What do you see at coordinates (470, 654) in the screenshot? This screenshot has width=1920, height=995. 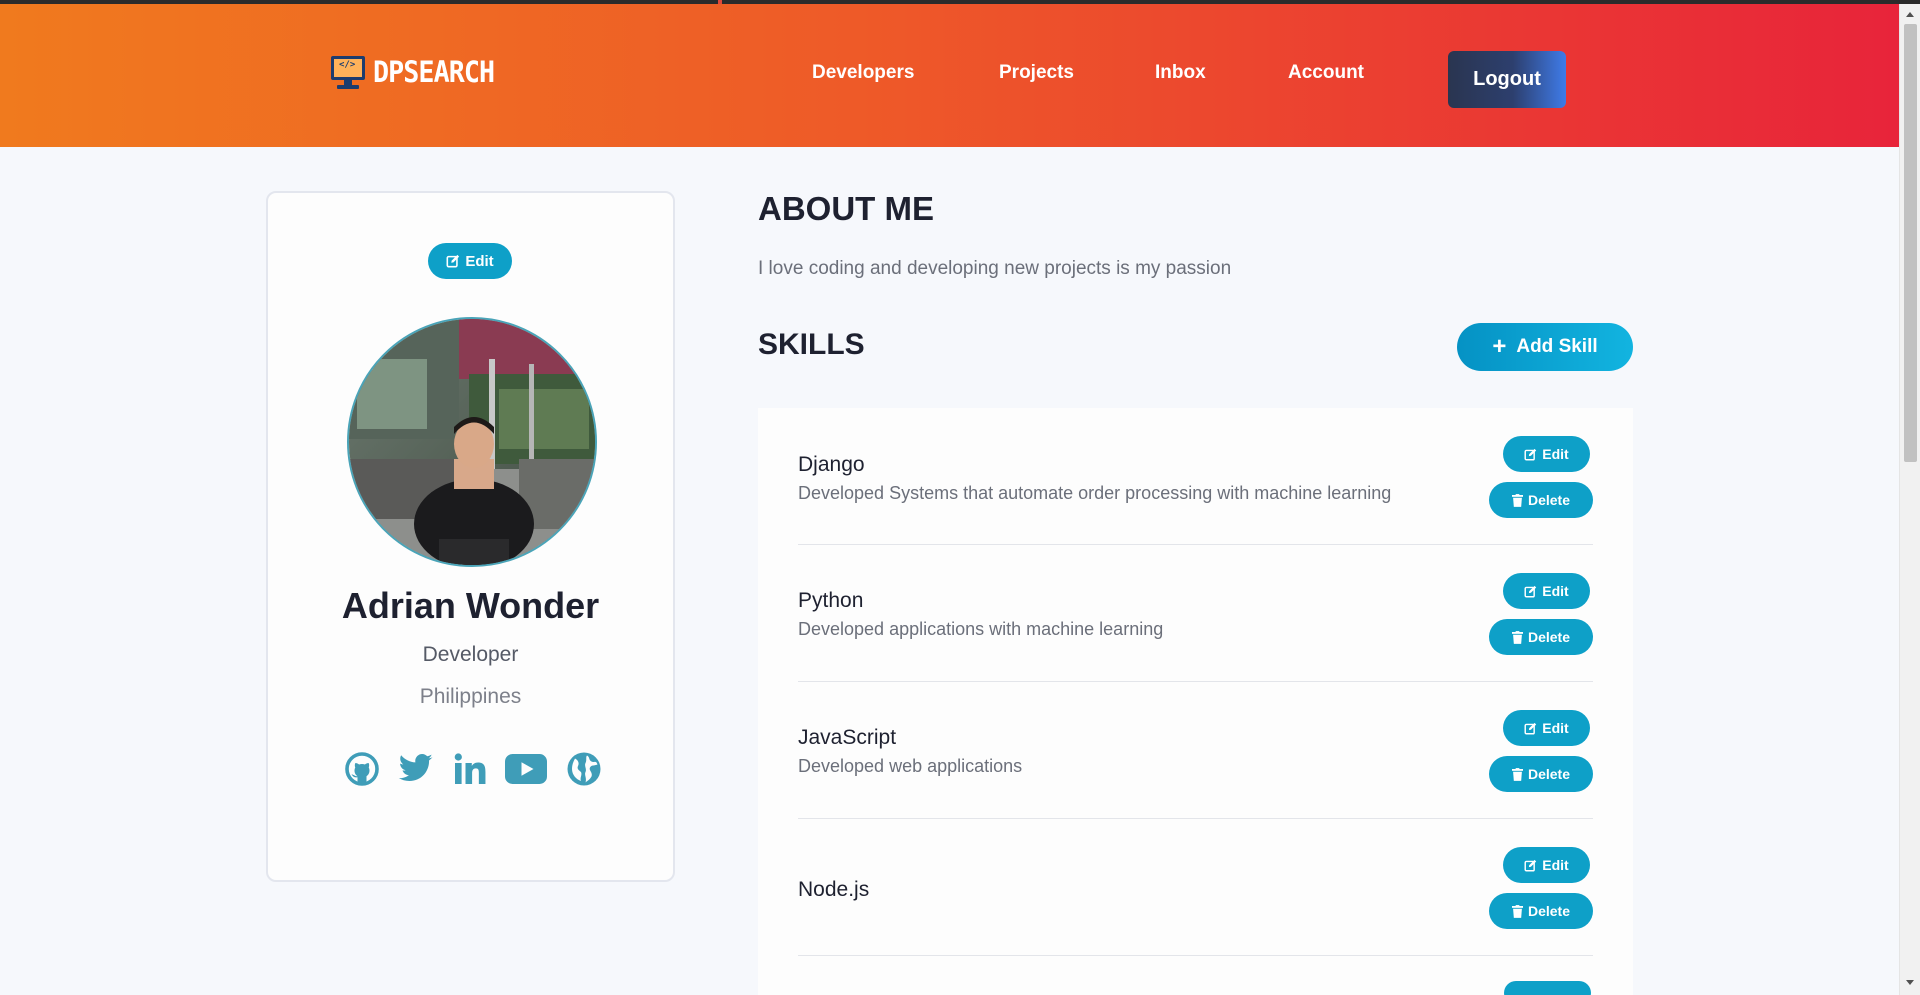 I see `profile-role: Developer` at bounding box center [470, 654].